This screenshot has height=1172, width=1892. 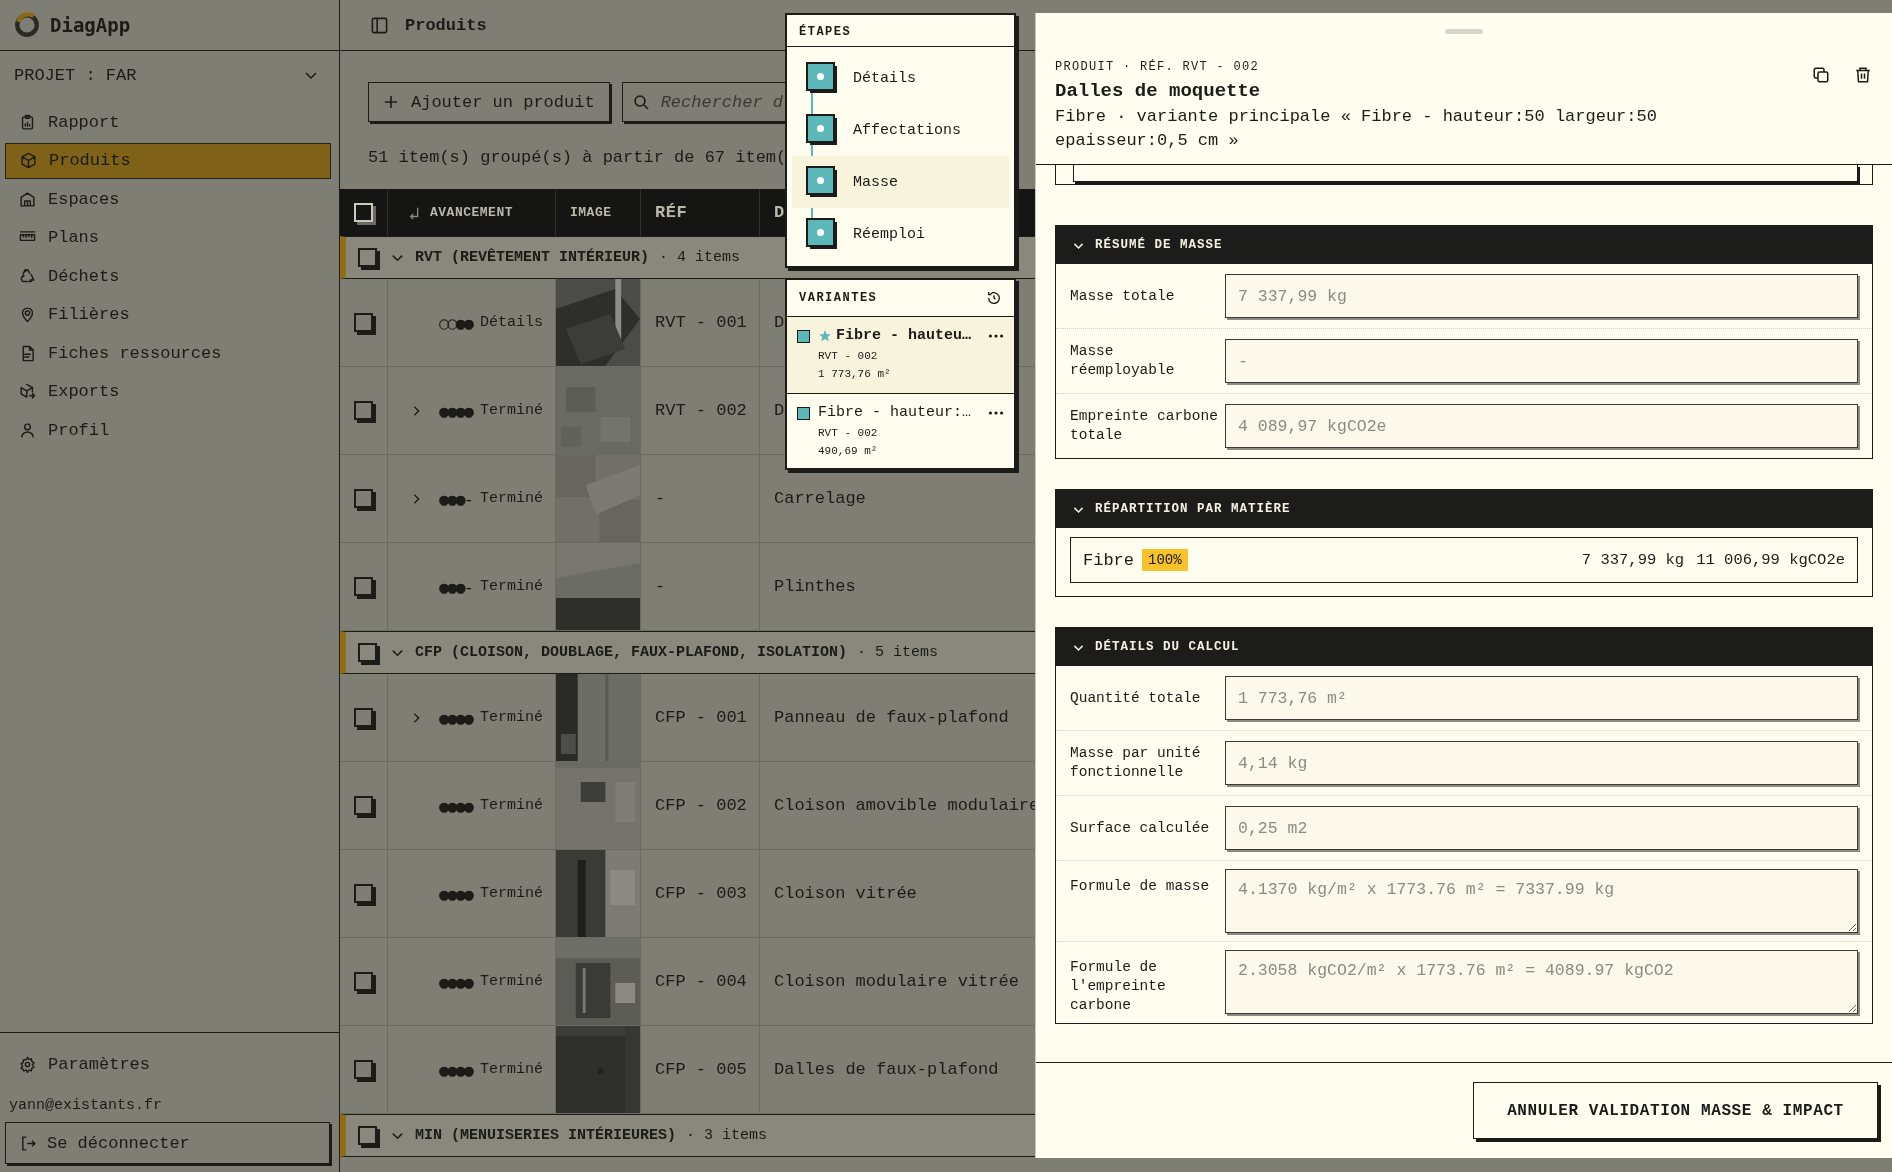 What do you see at coordinates (1140, 828) in the screenshot?
I see `field-label: Surface calculée` at bounding box center [1140, 828].